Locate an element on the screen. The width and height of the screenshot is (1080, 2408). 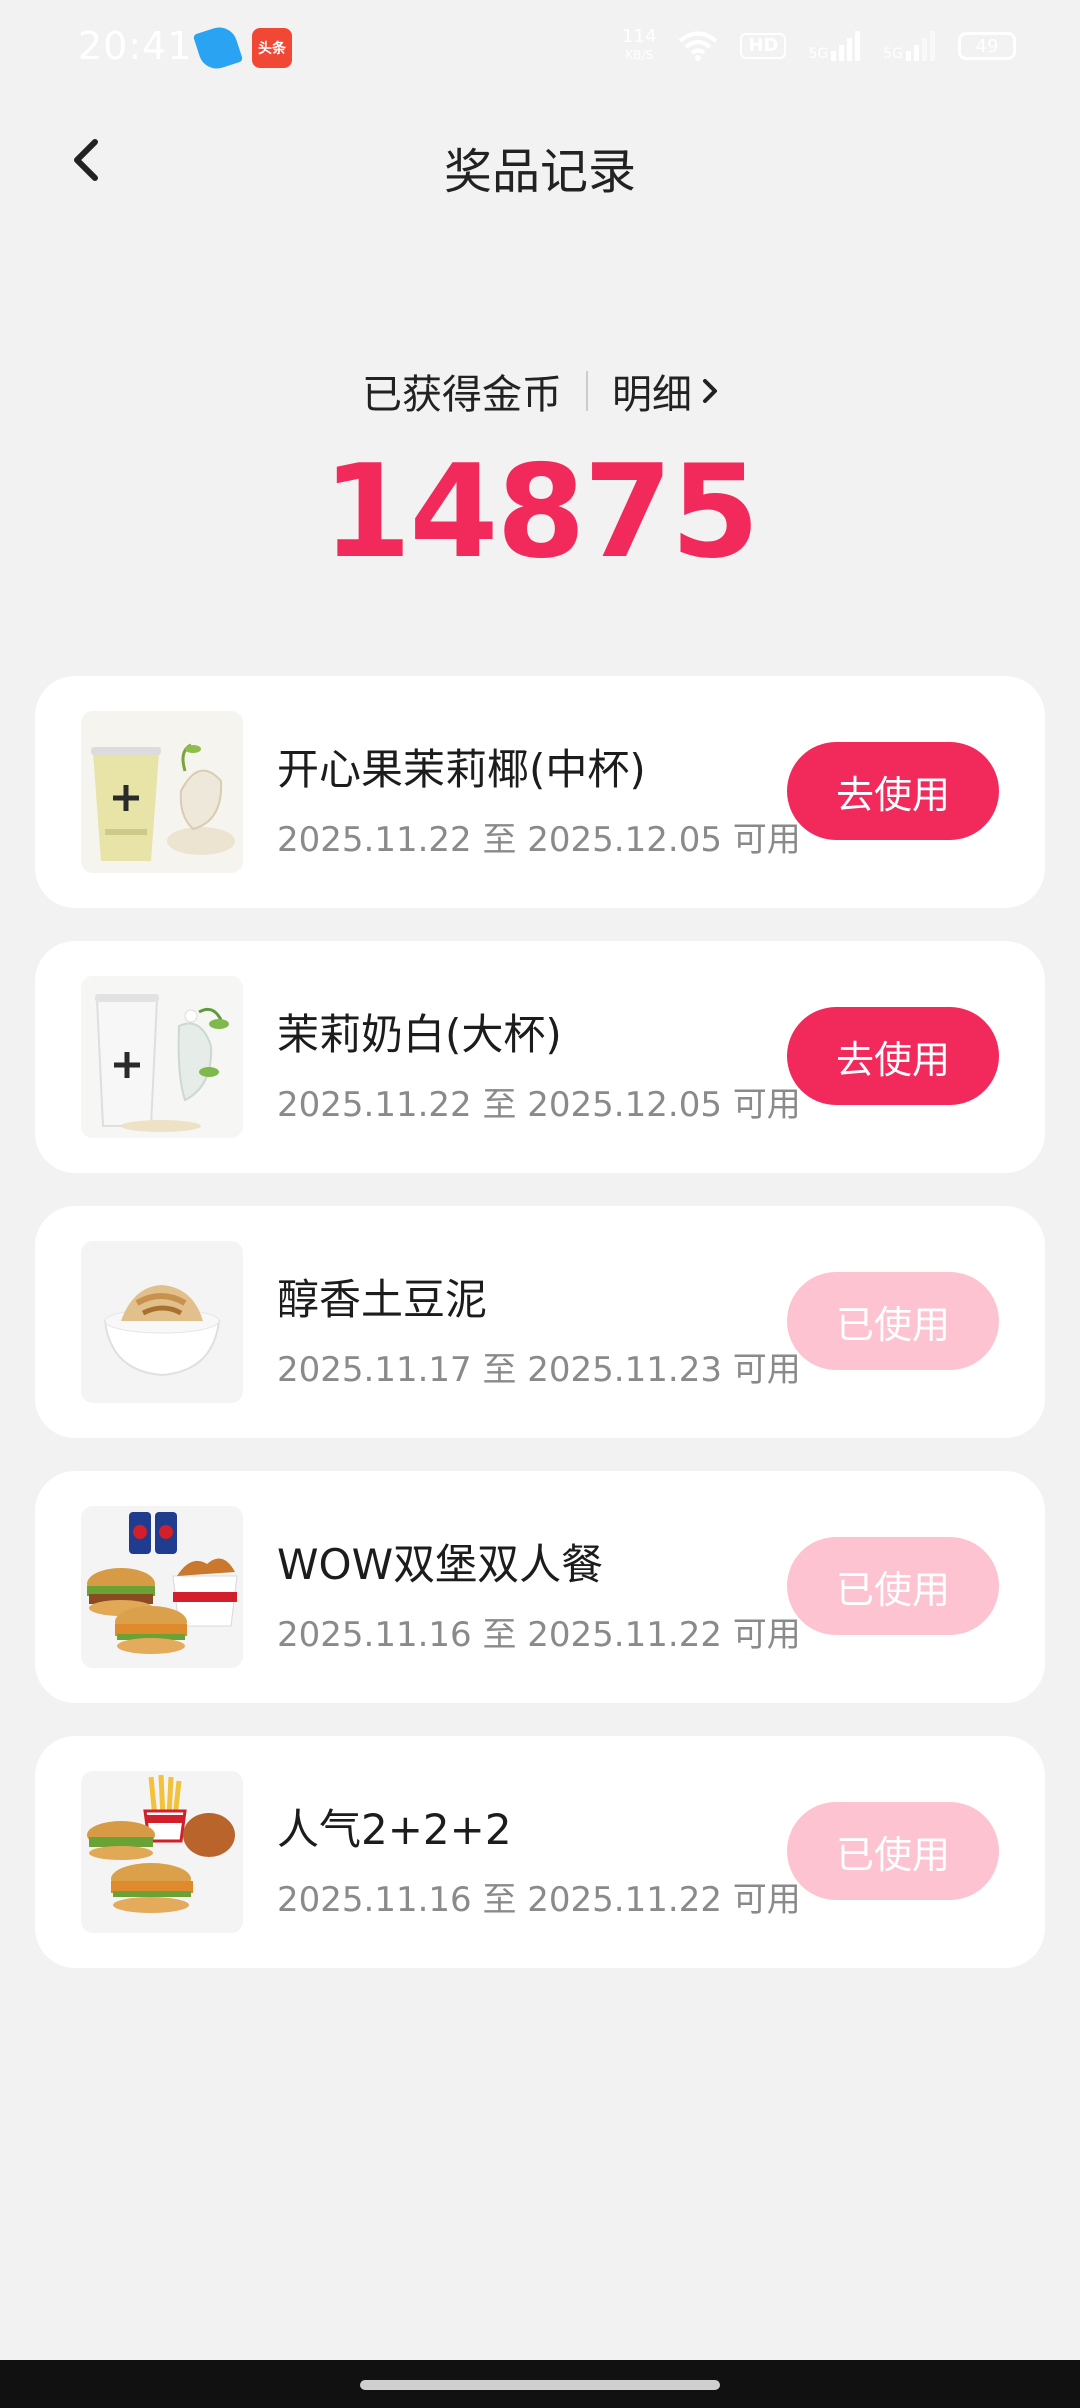
prize-card: 茉莉奶白(大杯) 2025.11.22 至 2025.12.05 可用 去使用 is located at coordinates (540, 1057).